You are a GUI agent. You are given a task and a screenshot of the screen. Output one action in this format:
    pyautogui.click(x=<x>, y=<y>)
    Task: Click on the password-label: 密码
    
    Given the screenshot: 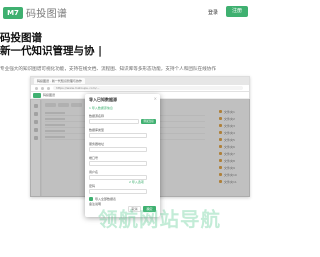 What is the action you would take?
    pyautogui.click(x=92, y=186)
    